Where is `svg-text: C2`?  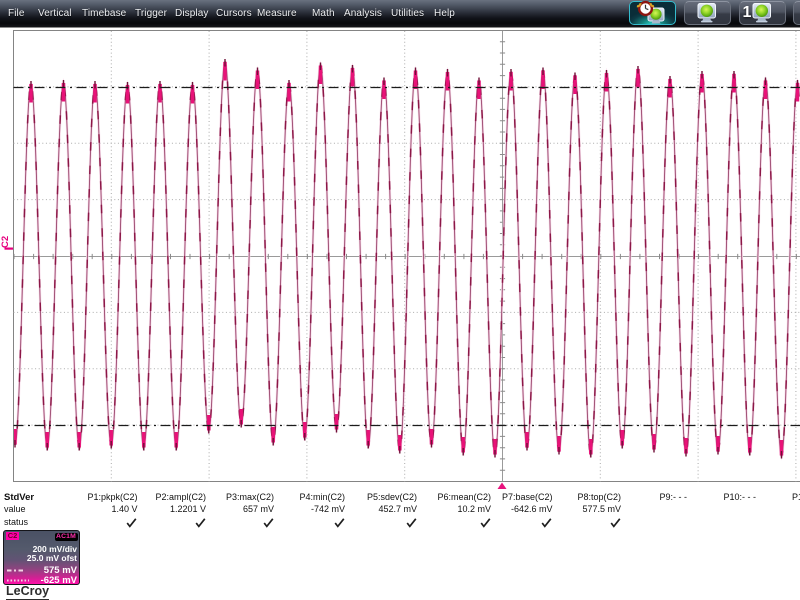
svg-text: C2 is located at coordinates (5, 242).